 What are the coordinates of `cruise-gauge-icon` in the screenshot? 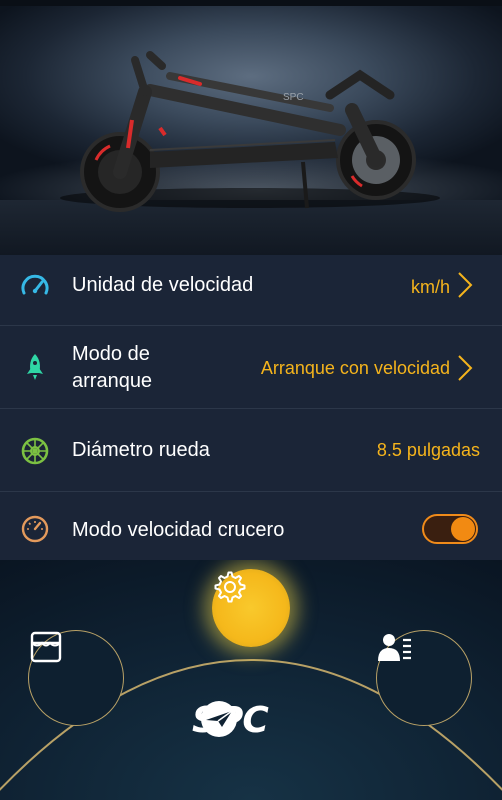 It's located at (35, 529).